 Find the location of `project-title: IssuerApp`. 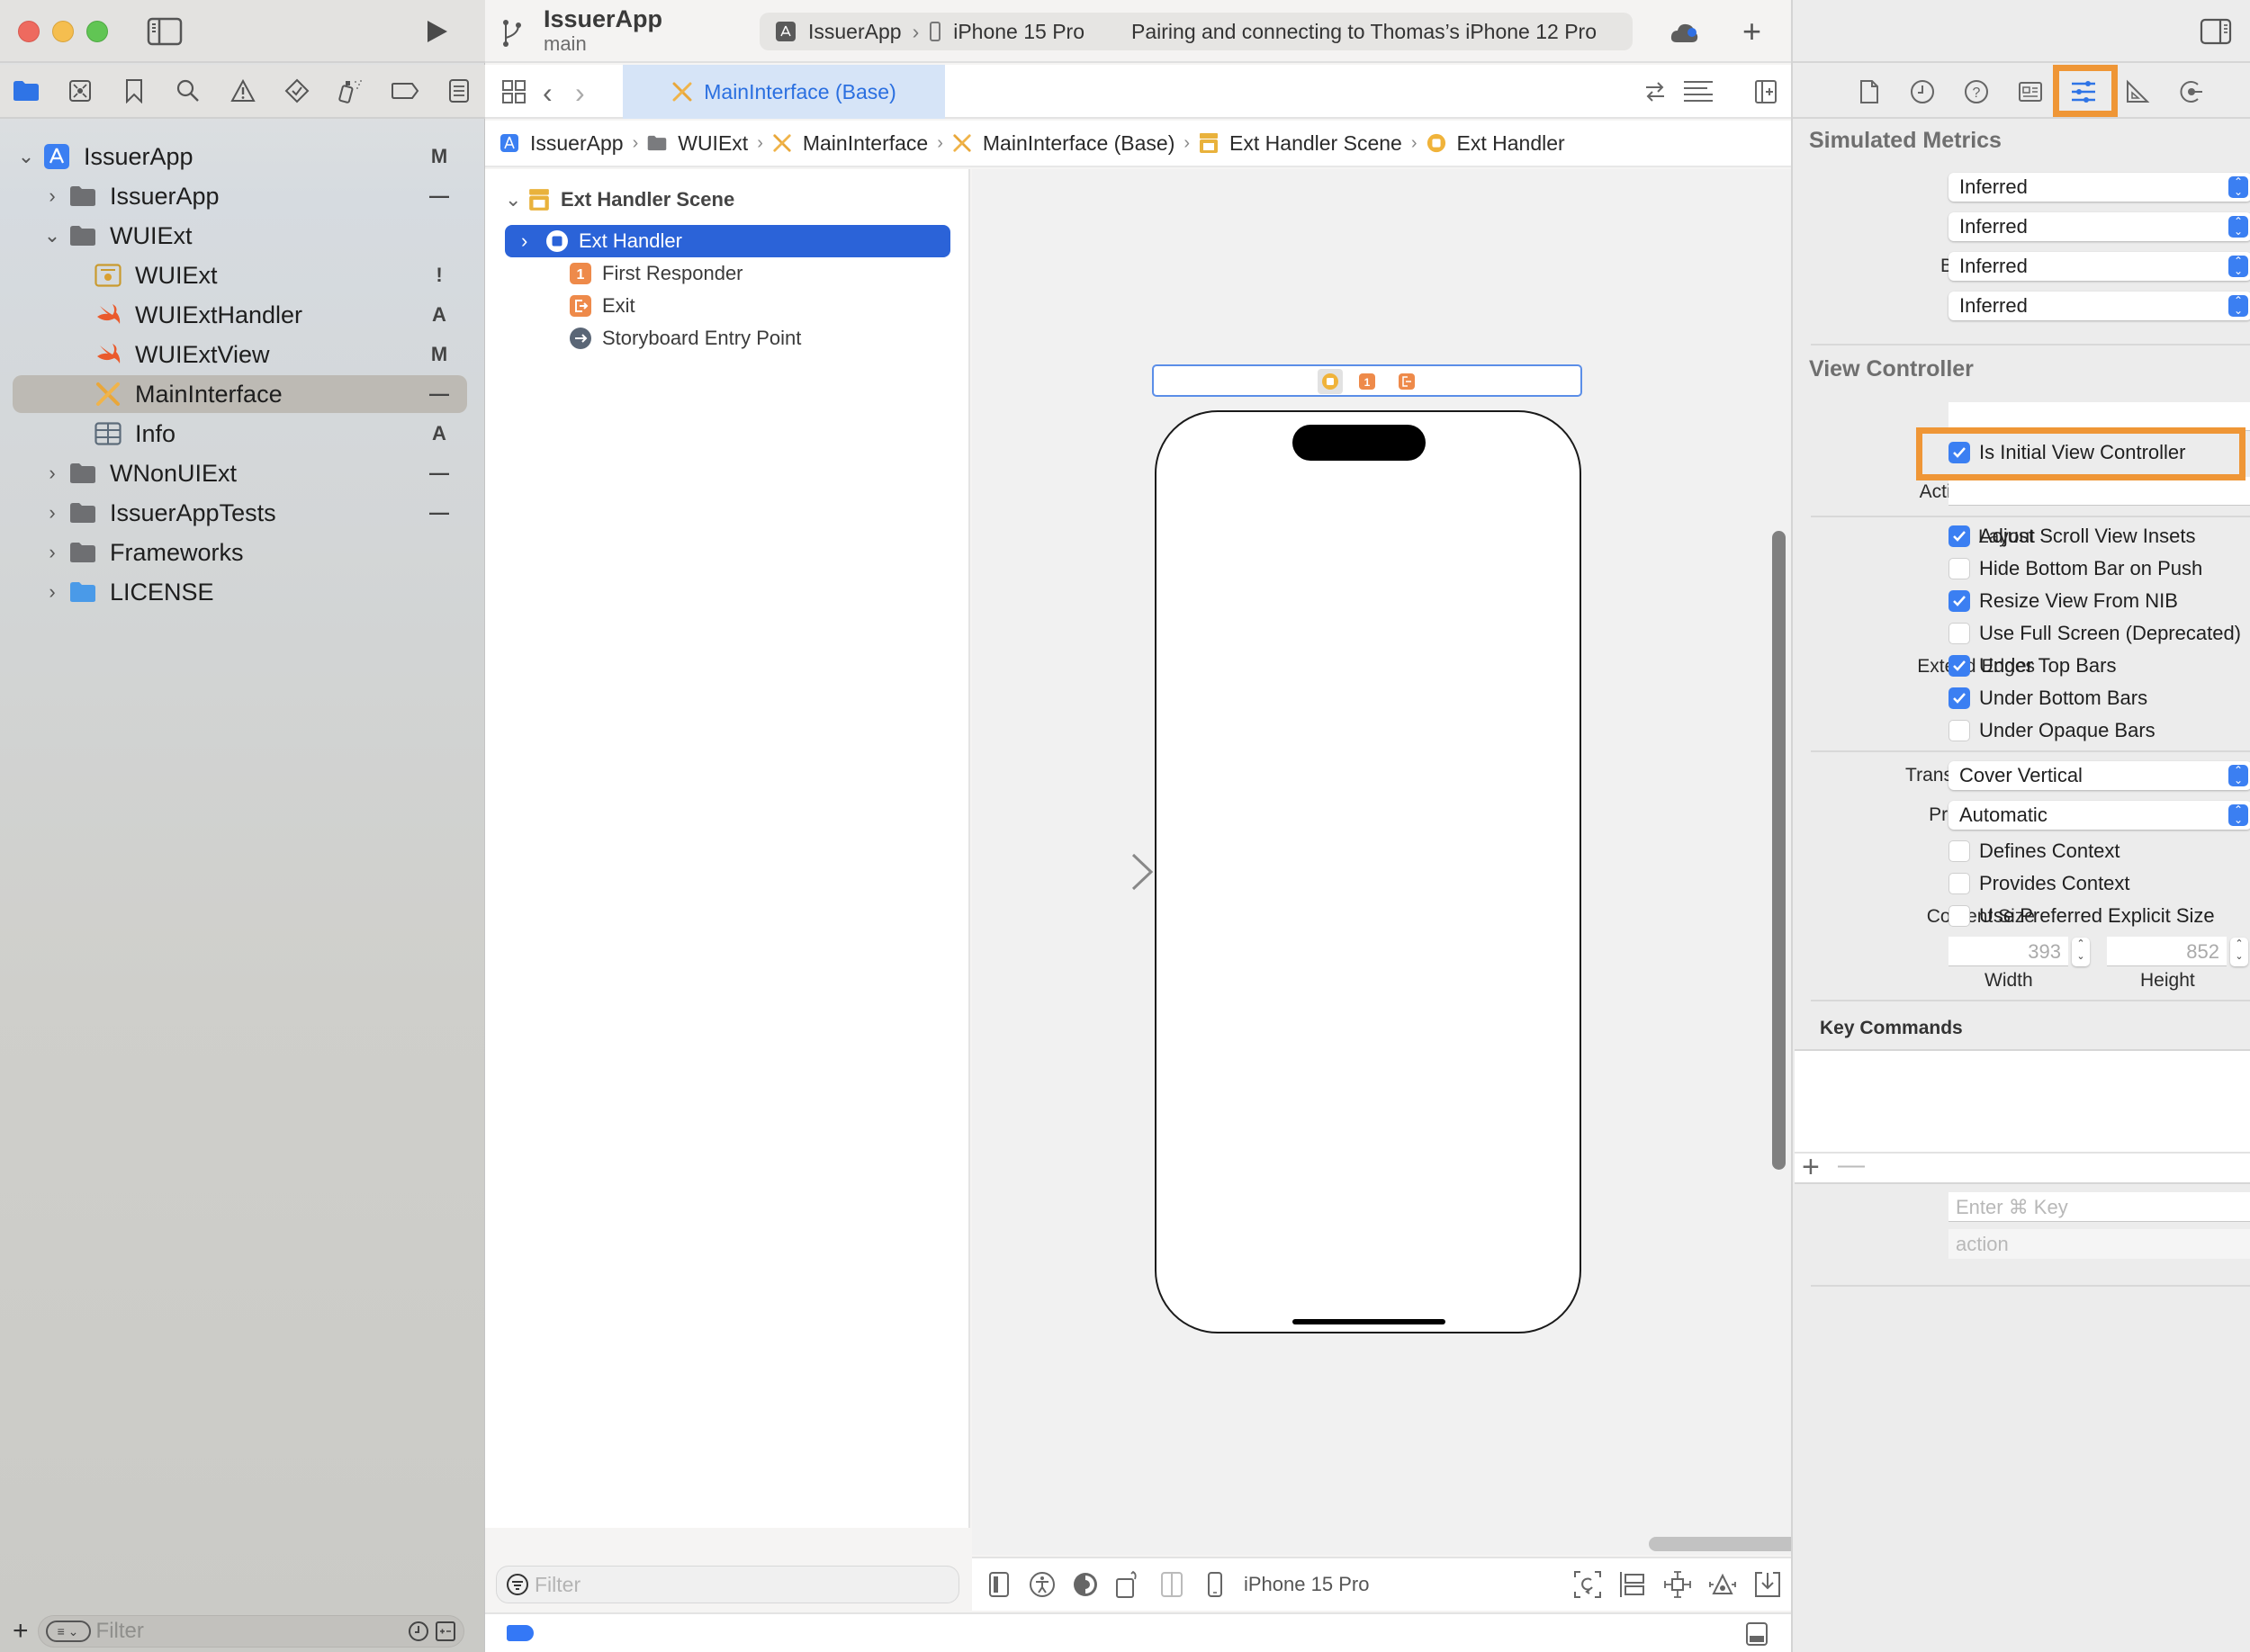

project-title: IssuerApp is located at coordinates (603, 19).